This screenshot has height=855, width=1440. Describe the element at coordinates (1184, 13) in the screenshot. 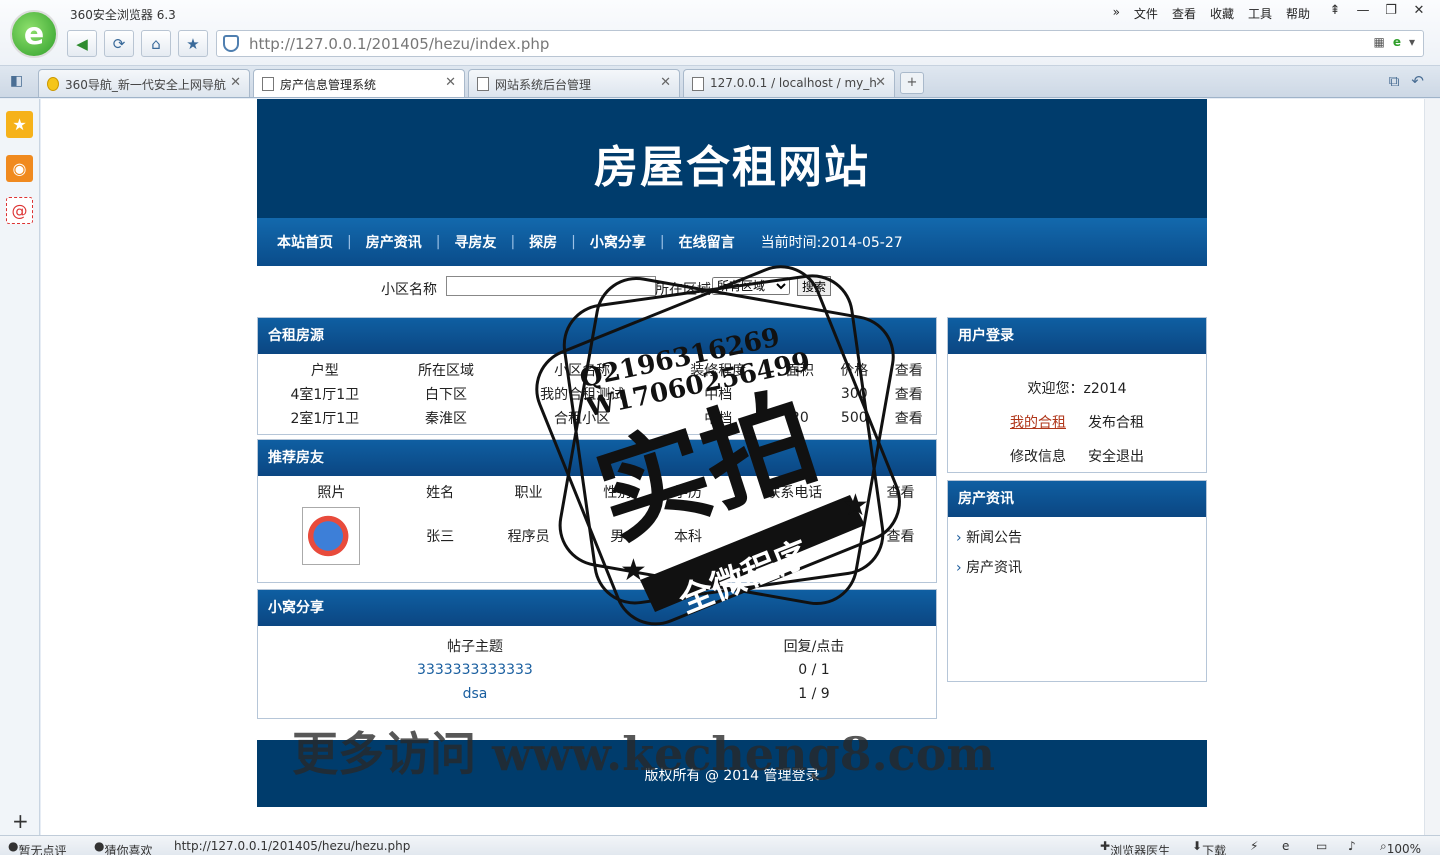

I see `menu-view: 查看` at that location.